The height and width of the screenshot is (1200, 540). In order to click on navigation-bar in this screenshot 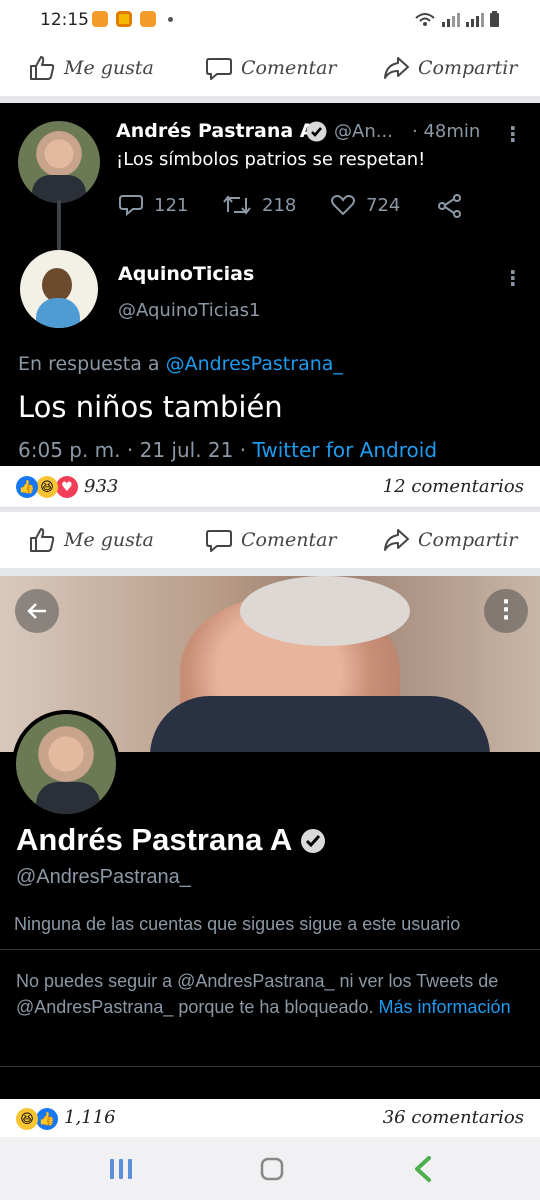, I will do `click(270, 1168)`.